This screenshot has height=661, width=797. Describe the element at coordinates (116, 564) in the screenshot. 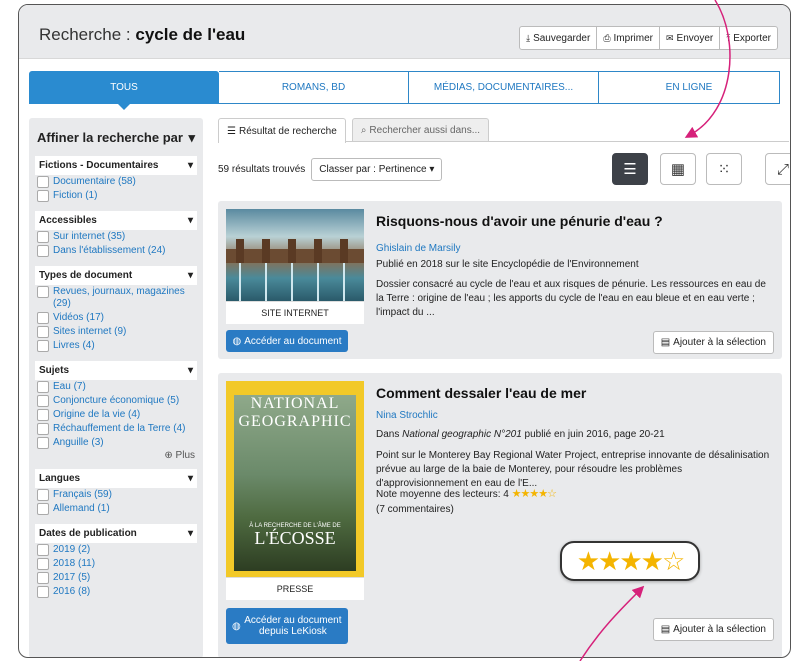

I see `facet-item: 2018 (11)` at that location.